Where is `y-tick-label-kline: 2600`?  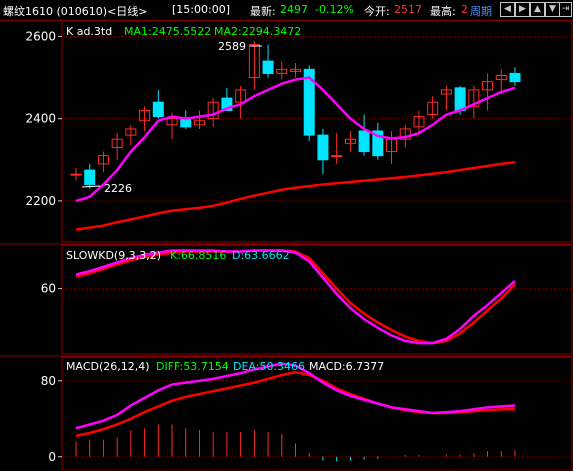 y-tick-label-kline: 2600 is located at coordinates (40, 36).